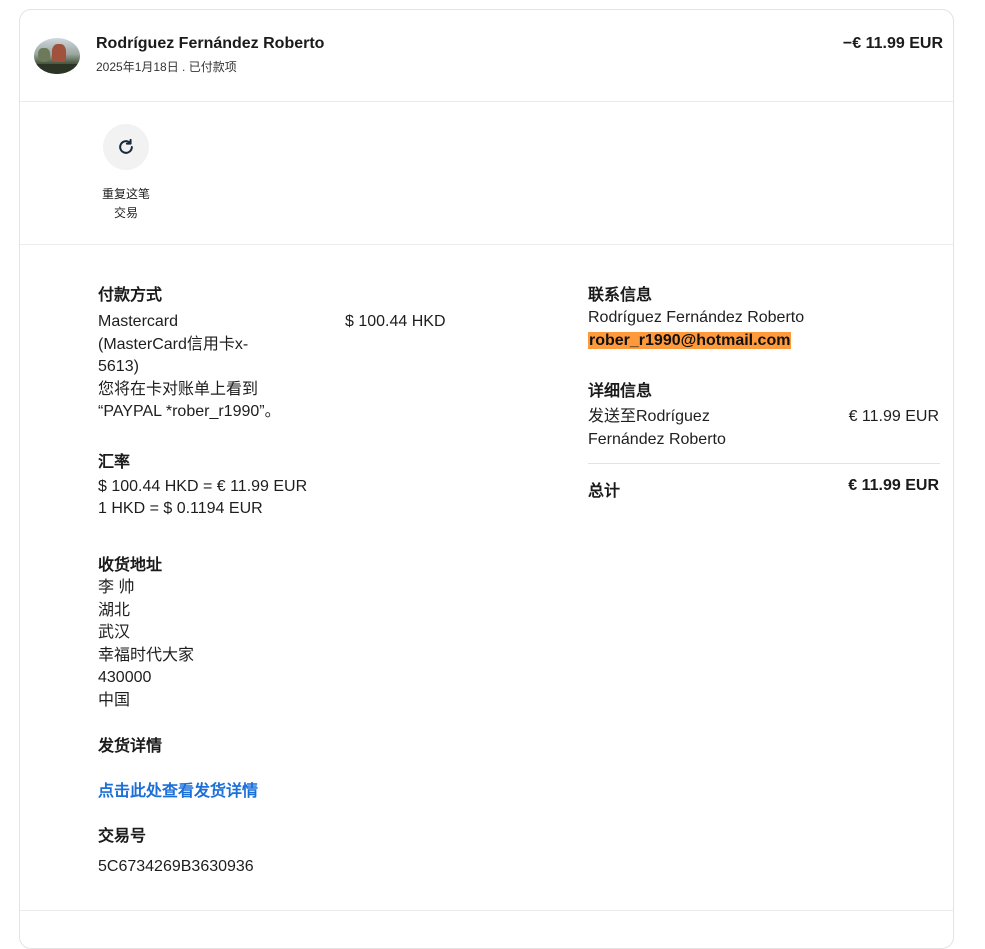 Image resolution: width=985 pixels, height=949 pixels. I want to click on contact-email: rober_r1990@hotmail.com, so click(690, 341).